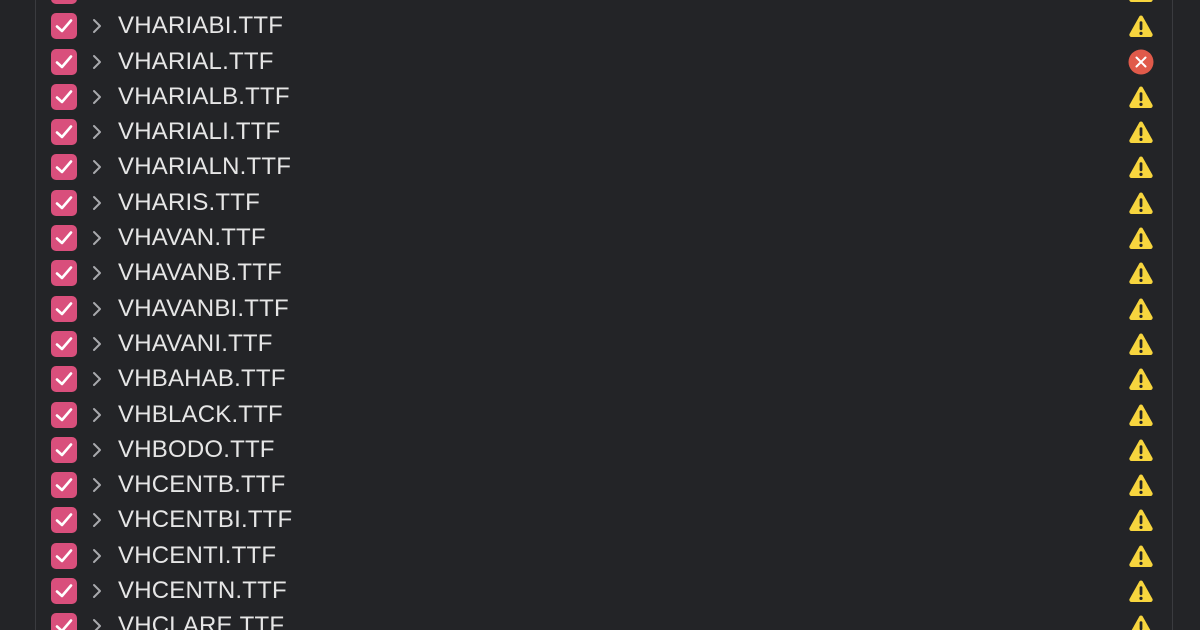 The height and width of the screenshot is (630, 1200). What do you see at coordinates (205, 167) in the screenshot?
I see `font-file-name: VHARIALN.TTF` at bounding box center [205, 167].